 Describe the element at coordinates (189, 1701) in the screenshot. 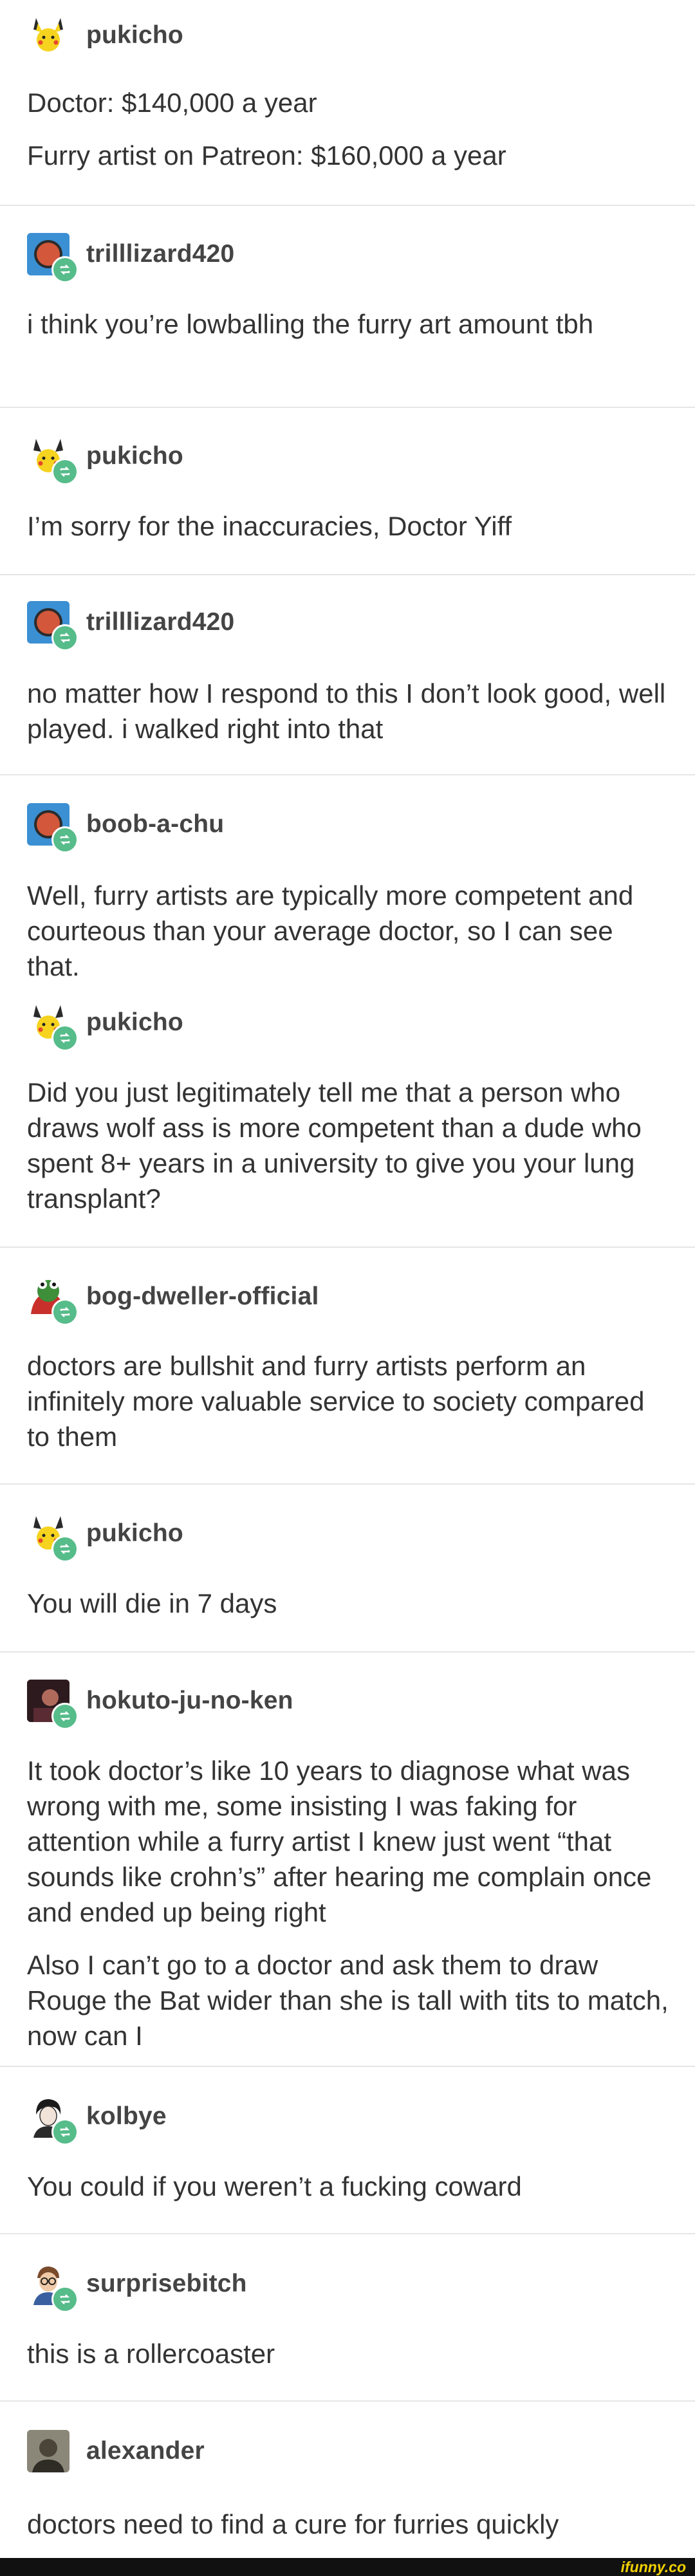

I see `username: hokuto-ju-no-ken` at that location.